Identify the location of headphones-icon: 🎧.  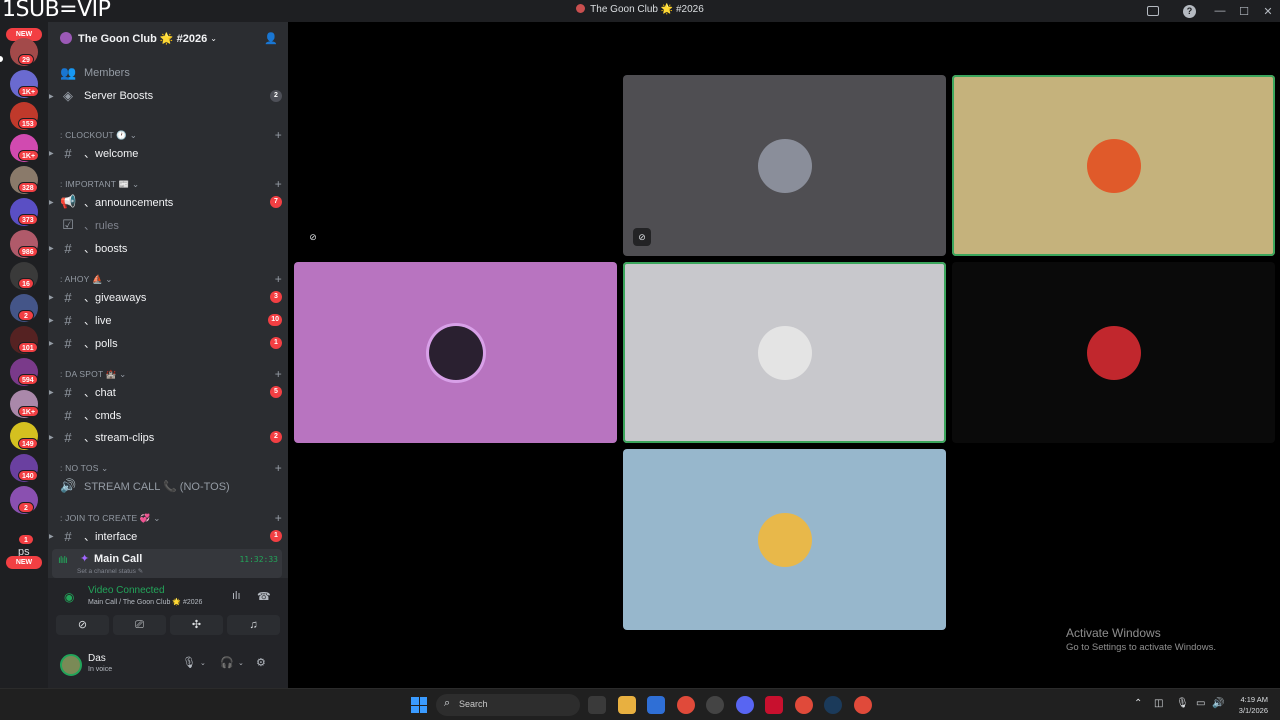
(227, 662).